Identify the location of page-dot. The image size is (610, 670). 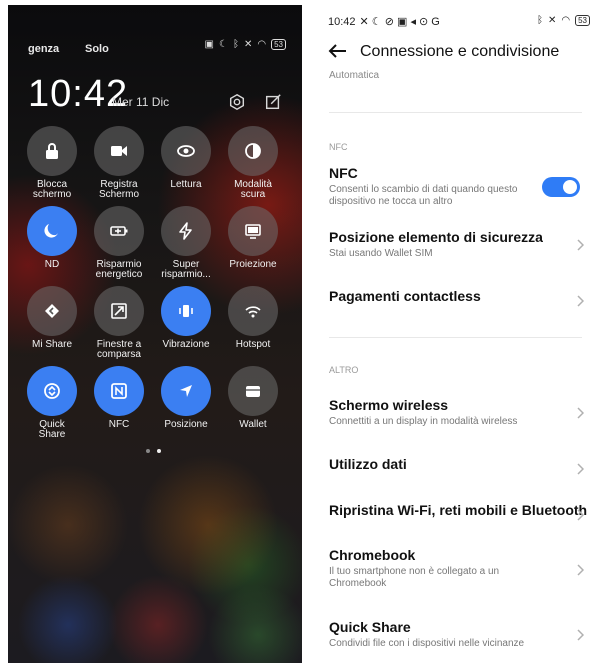
(148, 451).